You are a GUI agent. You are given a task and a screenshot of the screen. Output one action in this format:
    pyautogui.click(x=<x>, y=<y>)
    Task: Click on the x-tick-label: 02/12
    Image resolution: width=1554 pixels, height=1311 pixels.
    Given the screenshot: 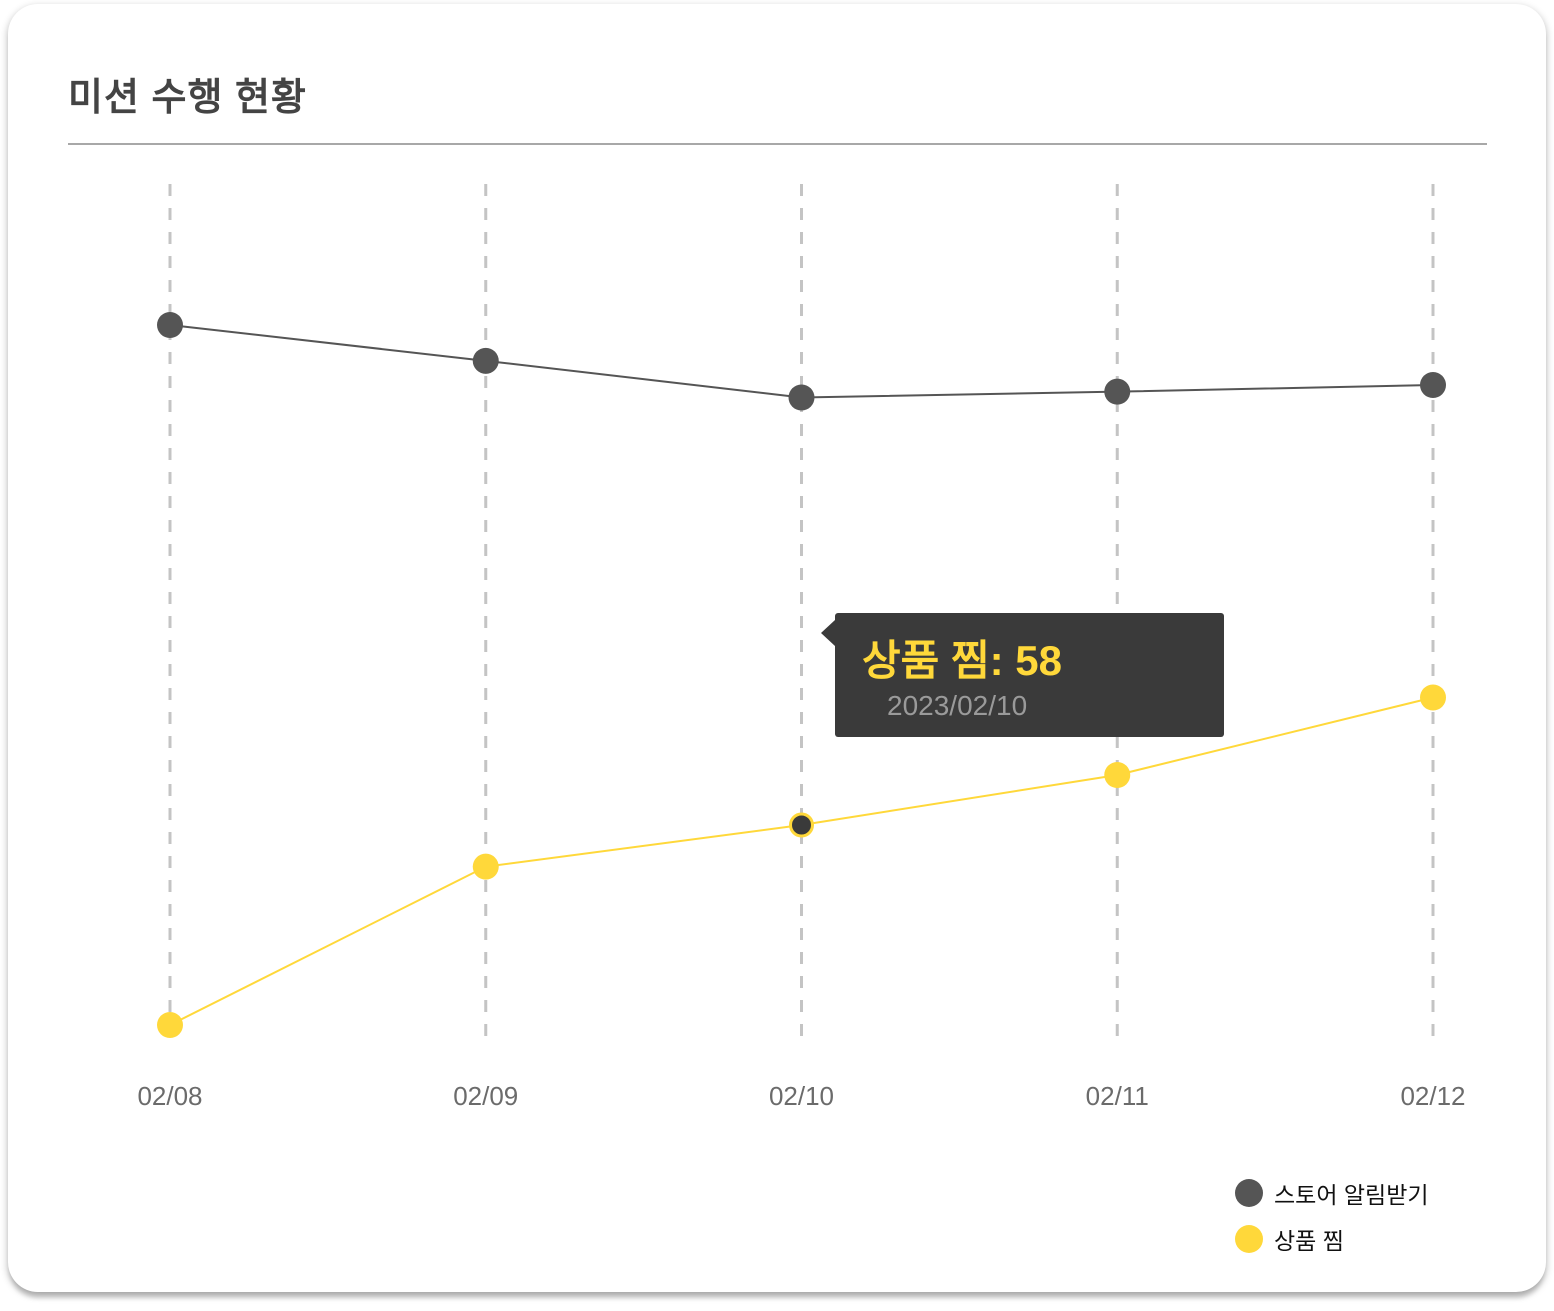 What is the action you would take?
    pyautogui.click(x=1432, y=1096)
    